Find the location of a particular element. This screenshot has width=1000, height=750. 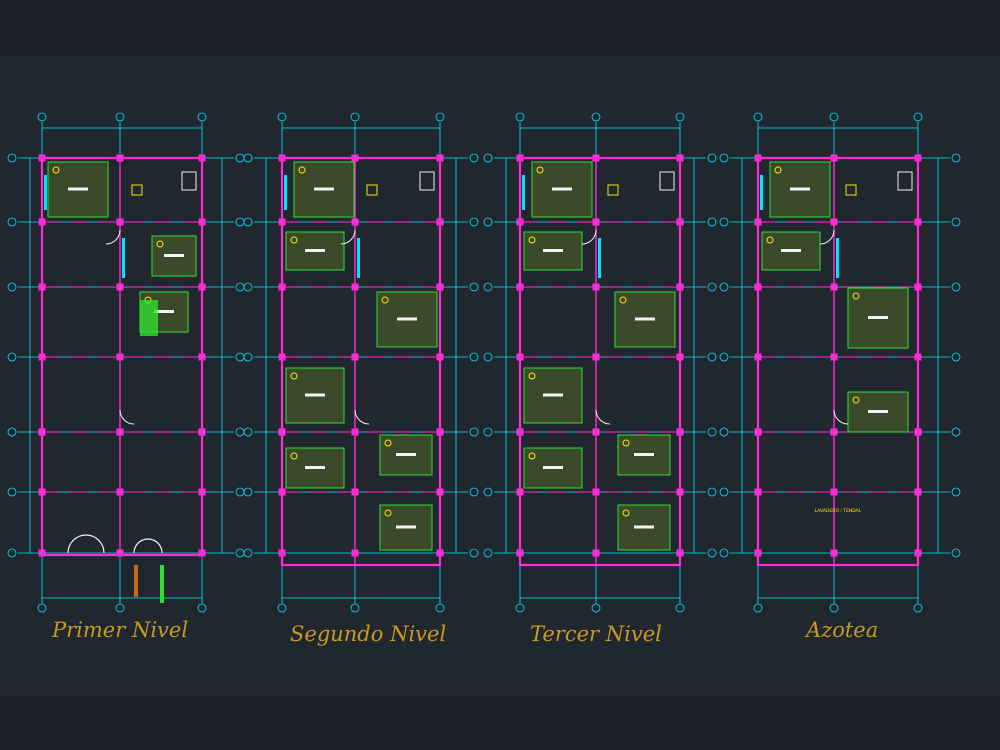

entrance-door is located at coordinates (86, 544).